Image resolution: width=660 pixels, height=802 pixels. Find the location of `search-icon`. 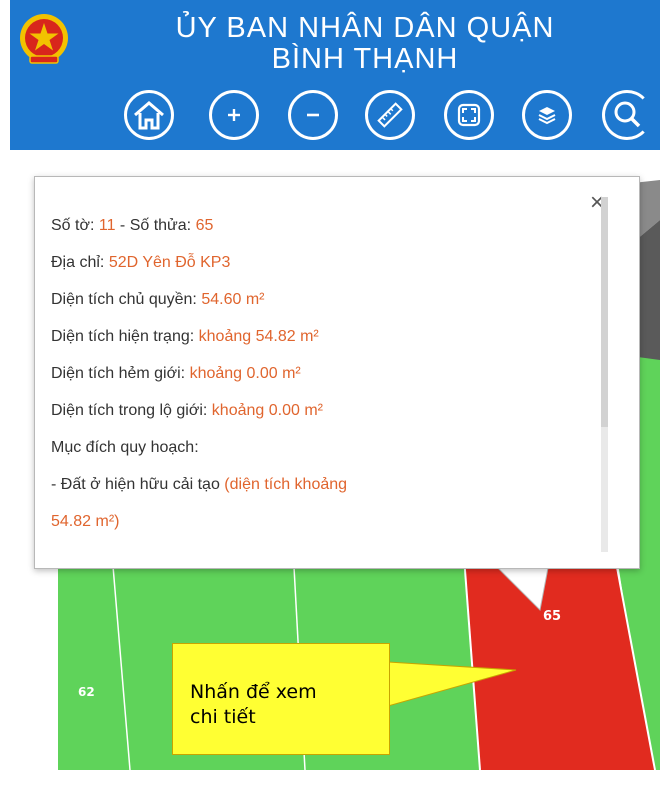

search-icon is located at coordinates (627, 114).